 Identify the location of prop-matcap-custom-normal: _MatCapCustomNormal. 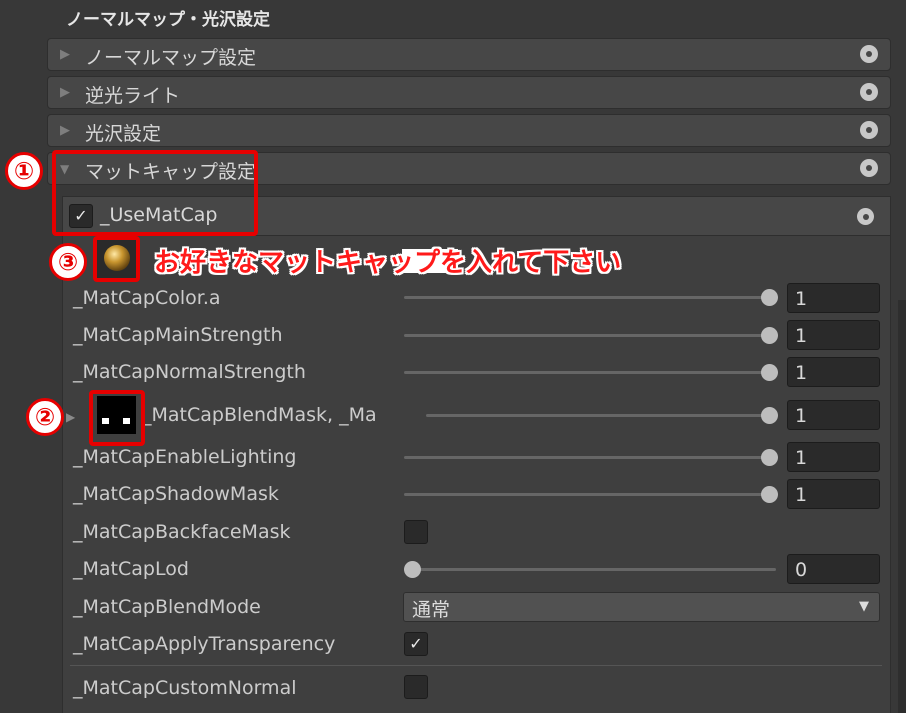
(185, 688).